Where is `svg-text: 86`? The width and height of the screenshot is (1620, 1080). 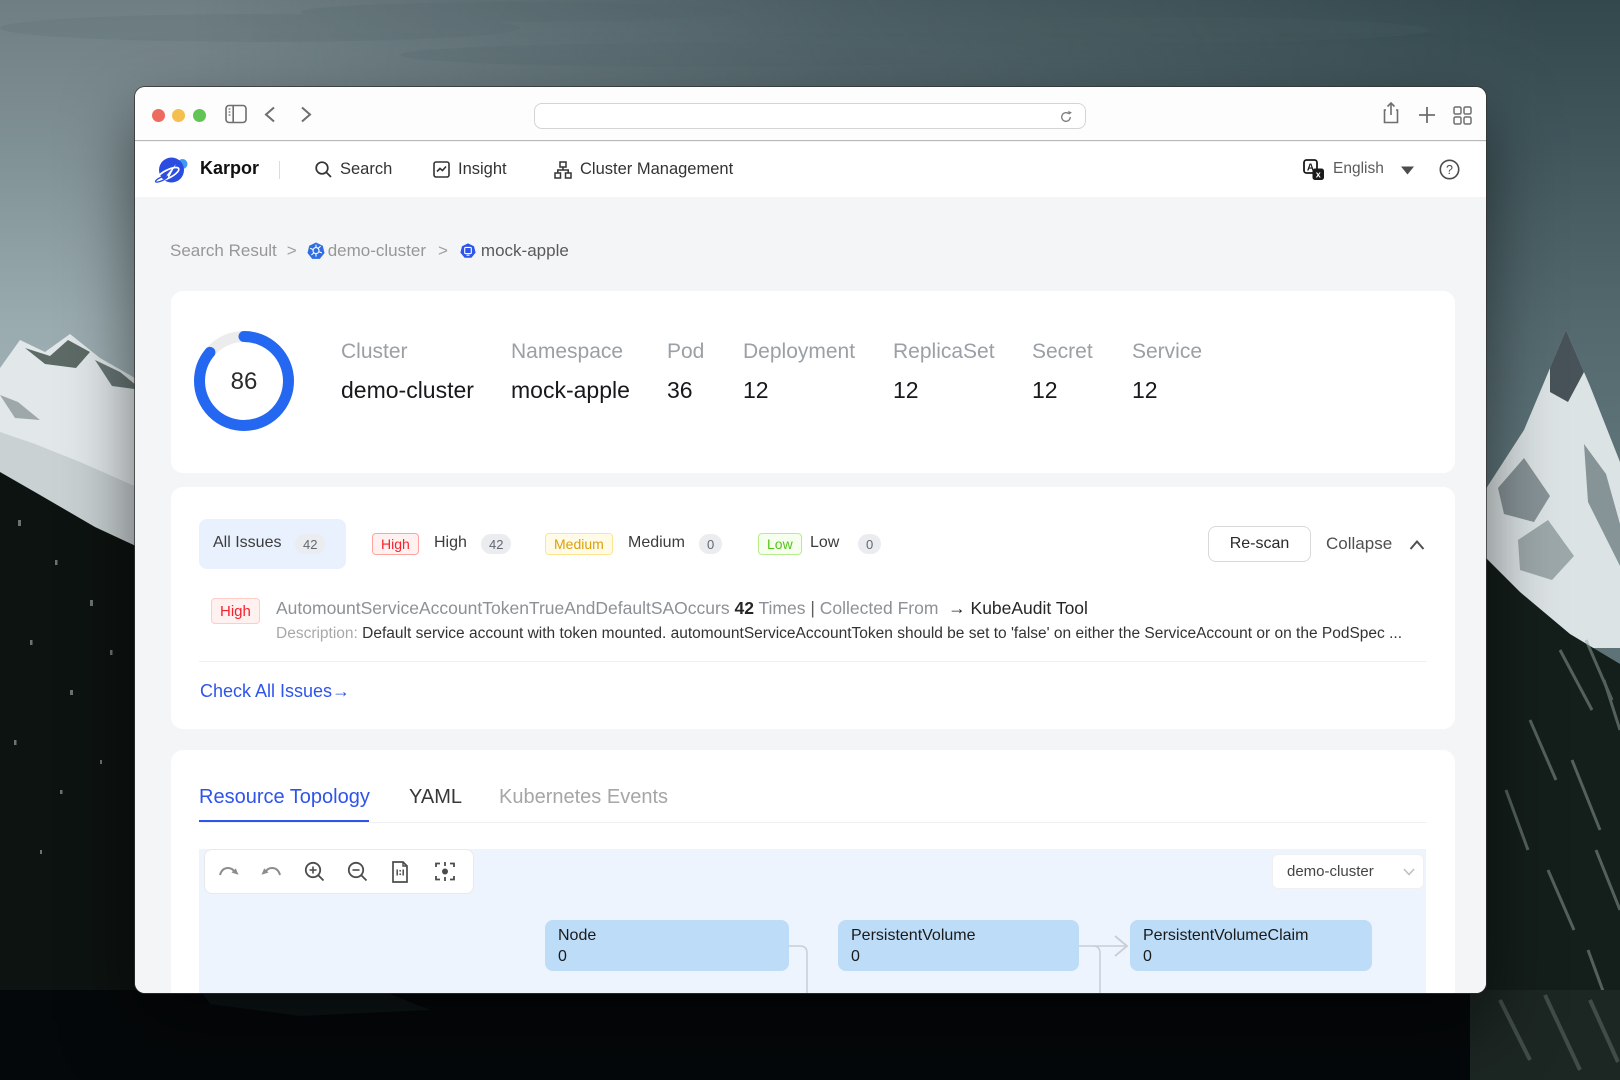
svg-text: 86 is located at coordinates (244, 381).